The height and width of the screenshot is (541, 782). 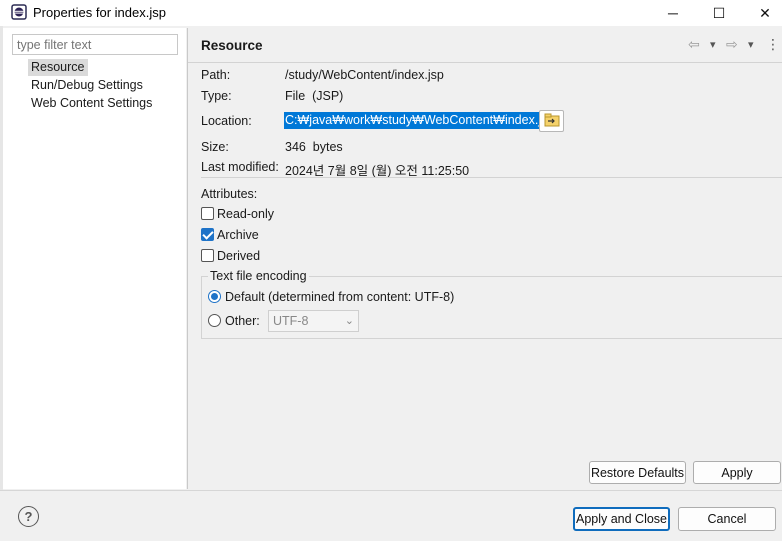 I want to click on tree-item-resource: Resource, so click(x=58, y=67).